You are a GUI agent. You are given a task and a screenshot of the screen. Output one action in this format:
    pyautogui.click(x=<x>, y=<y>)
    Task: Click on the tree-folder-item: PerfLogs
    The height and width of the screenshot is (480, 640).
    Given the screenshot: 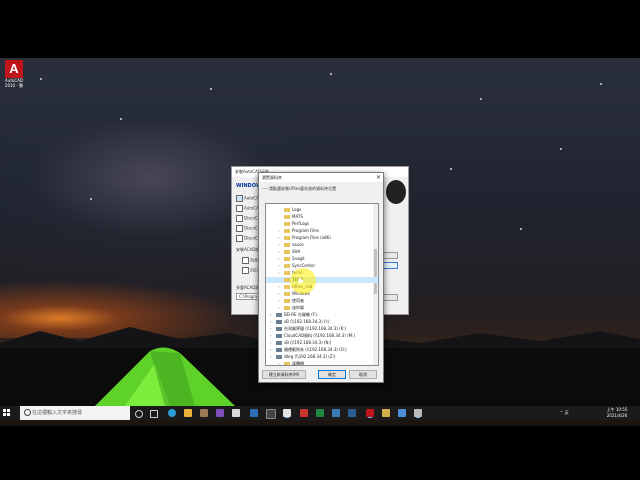 What is the action you would take?
    pyautogui.click(x=322, y=224)
    